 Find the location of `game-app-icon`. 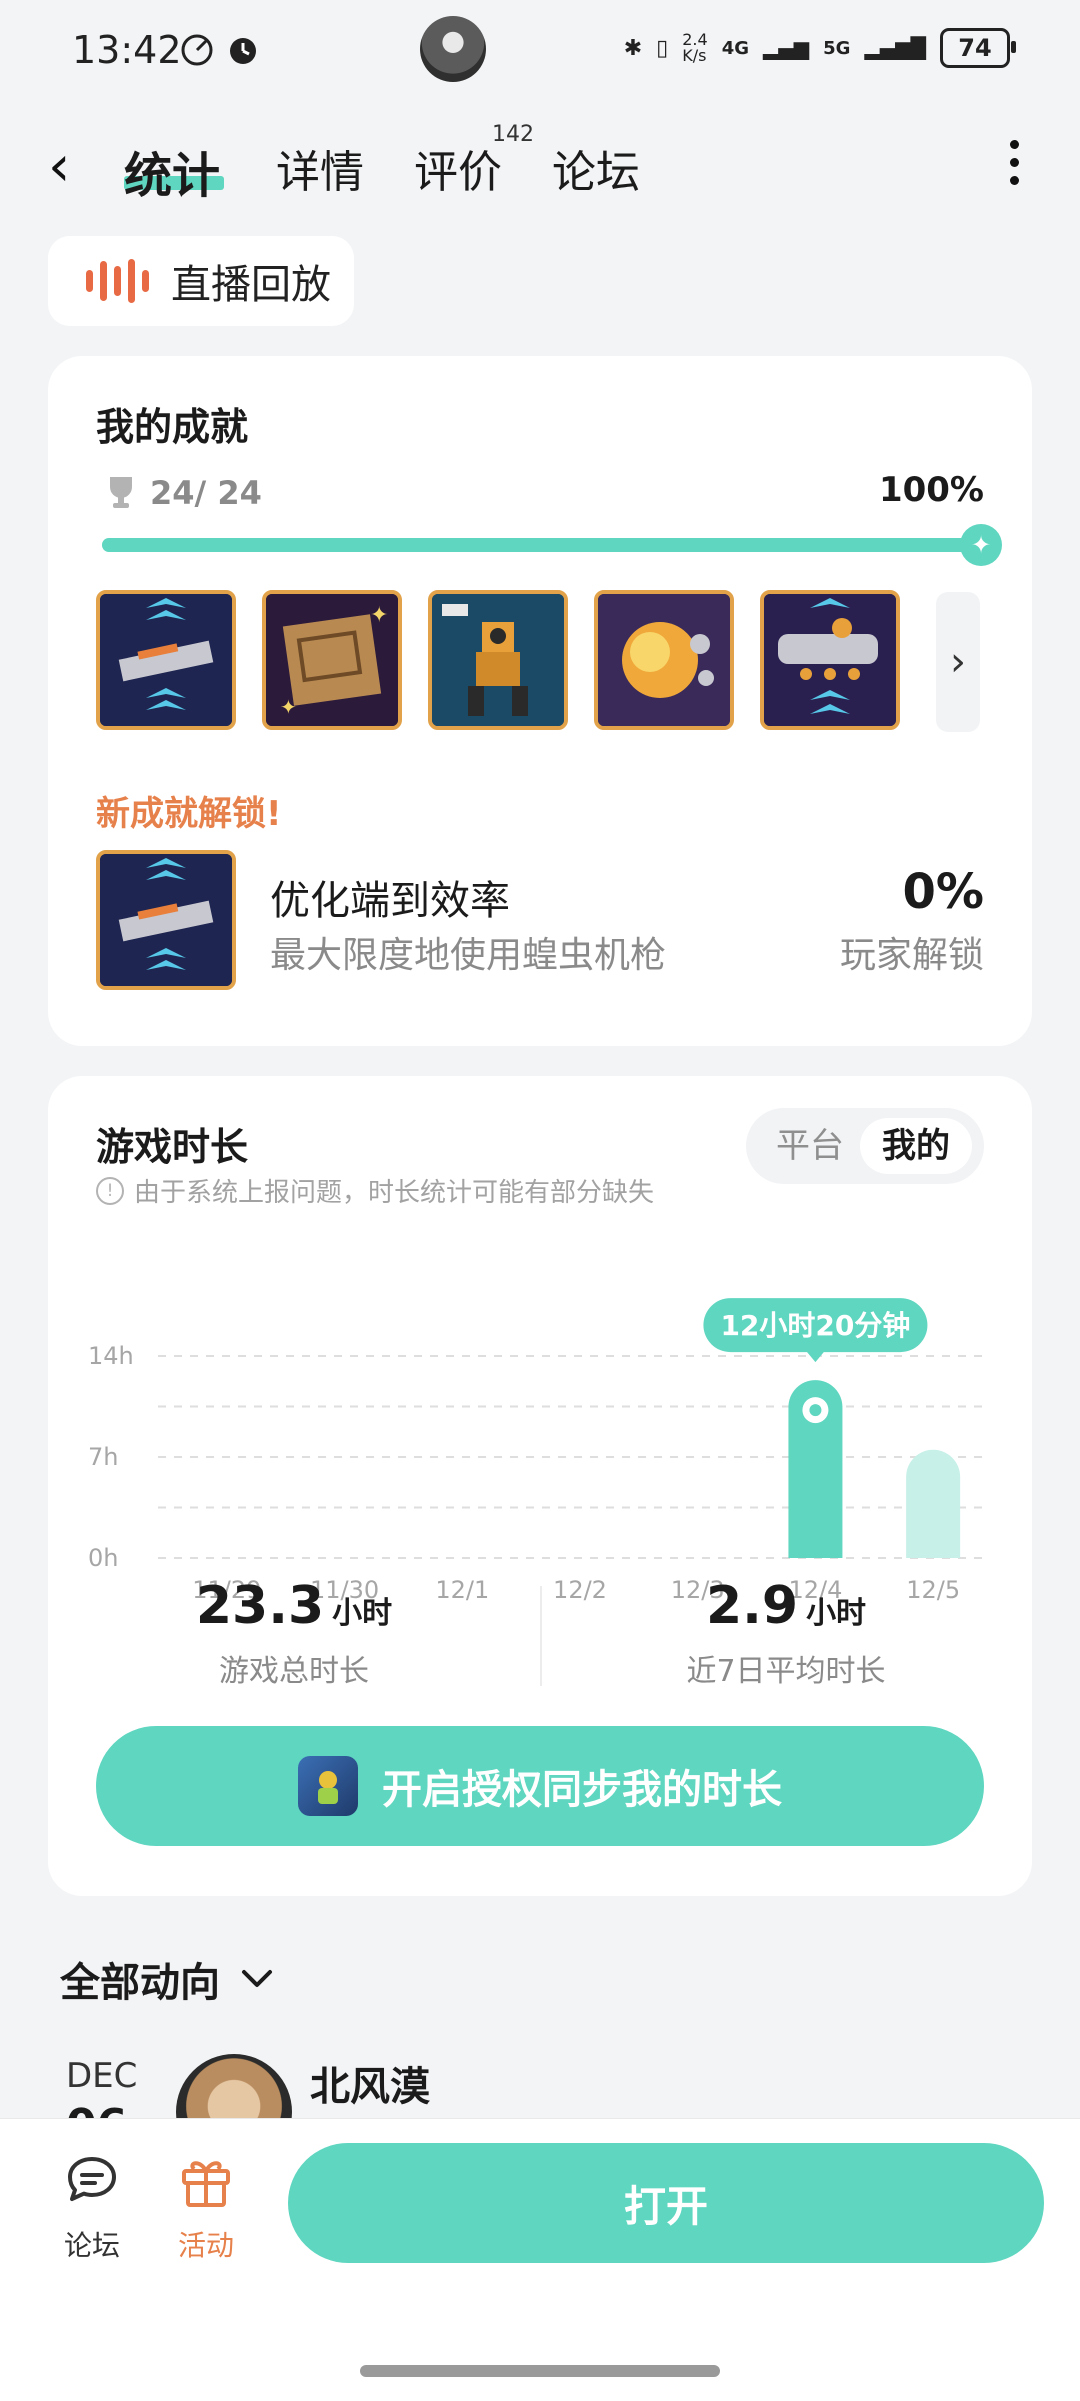

game-app-icon is located at coordinates (328, 1786).